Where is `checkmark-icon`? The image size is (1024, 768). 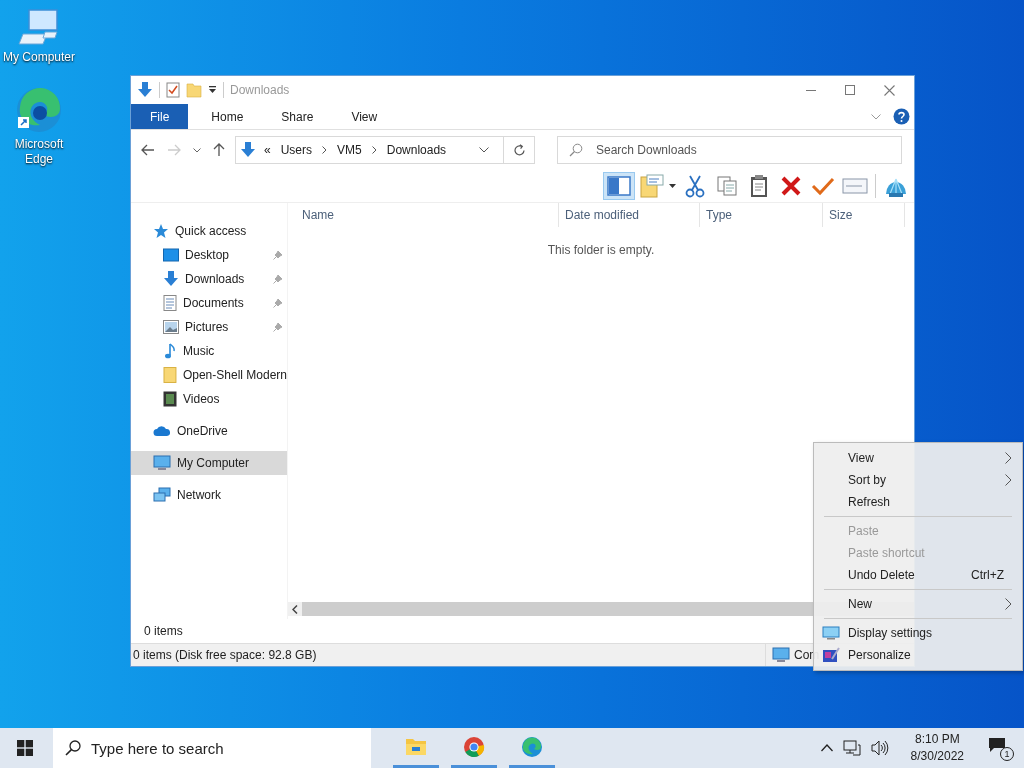 checkmark-icon is located at coordinates (823, 186).